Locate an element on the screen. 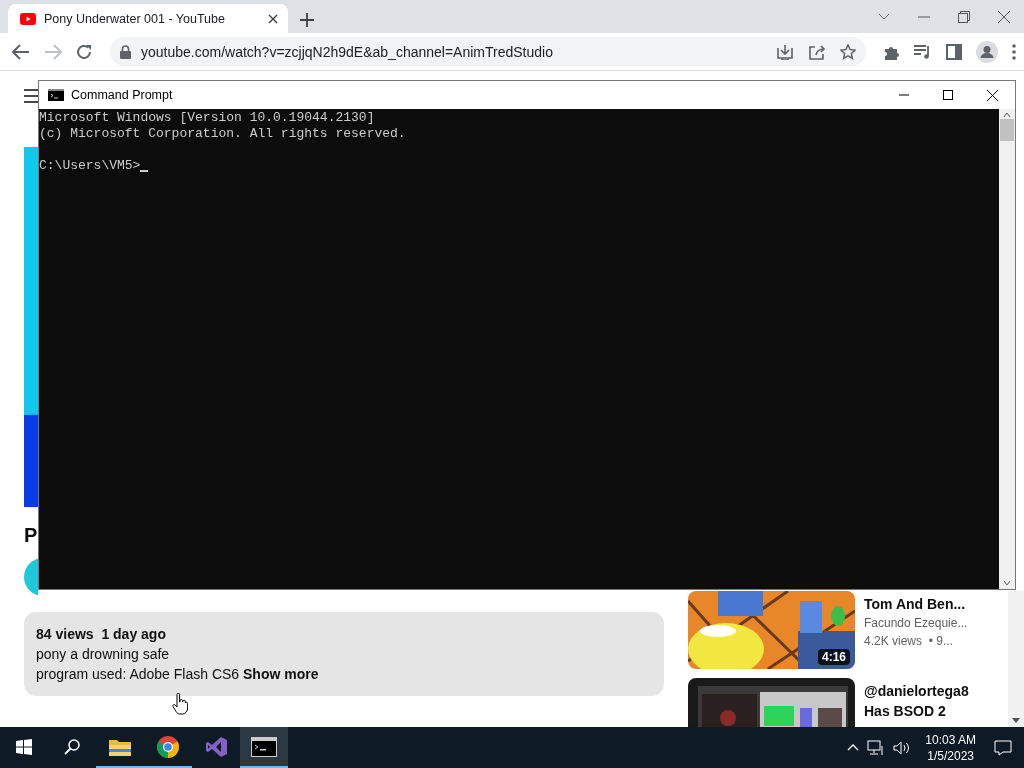  console-prompt: C:\Users\VM5> is located at coordinates (90, 166).